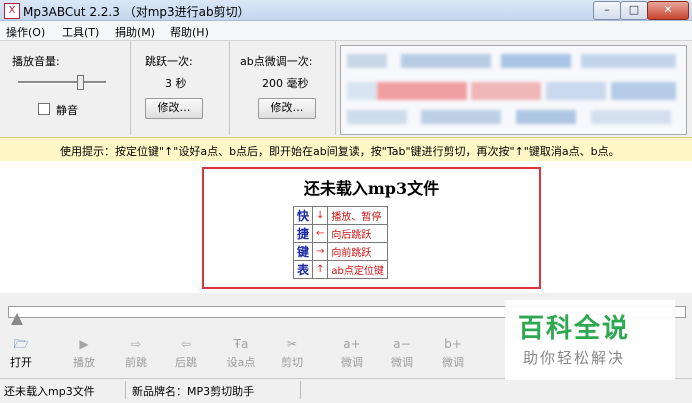 The height and width of the screenshot is (403, 692). Describe the element at coordinates (607, 10) in the screenshot. I see `minimize-button: –` at that location.